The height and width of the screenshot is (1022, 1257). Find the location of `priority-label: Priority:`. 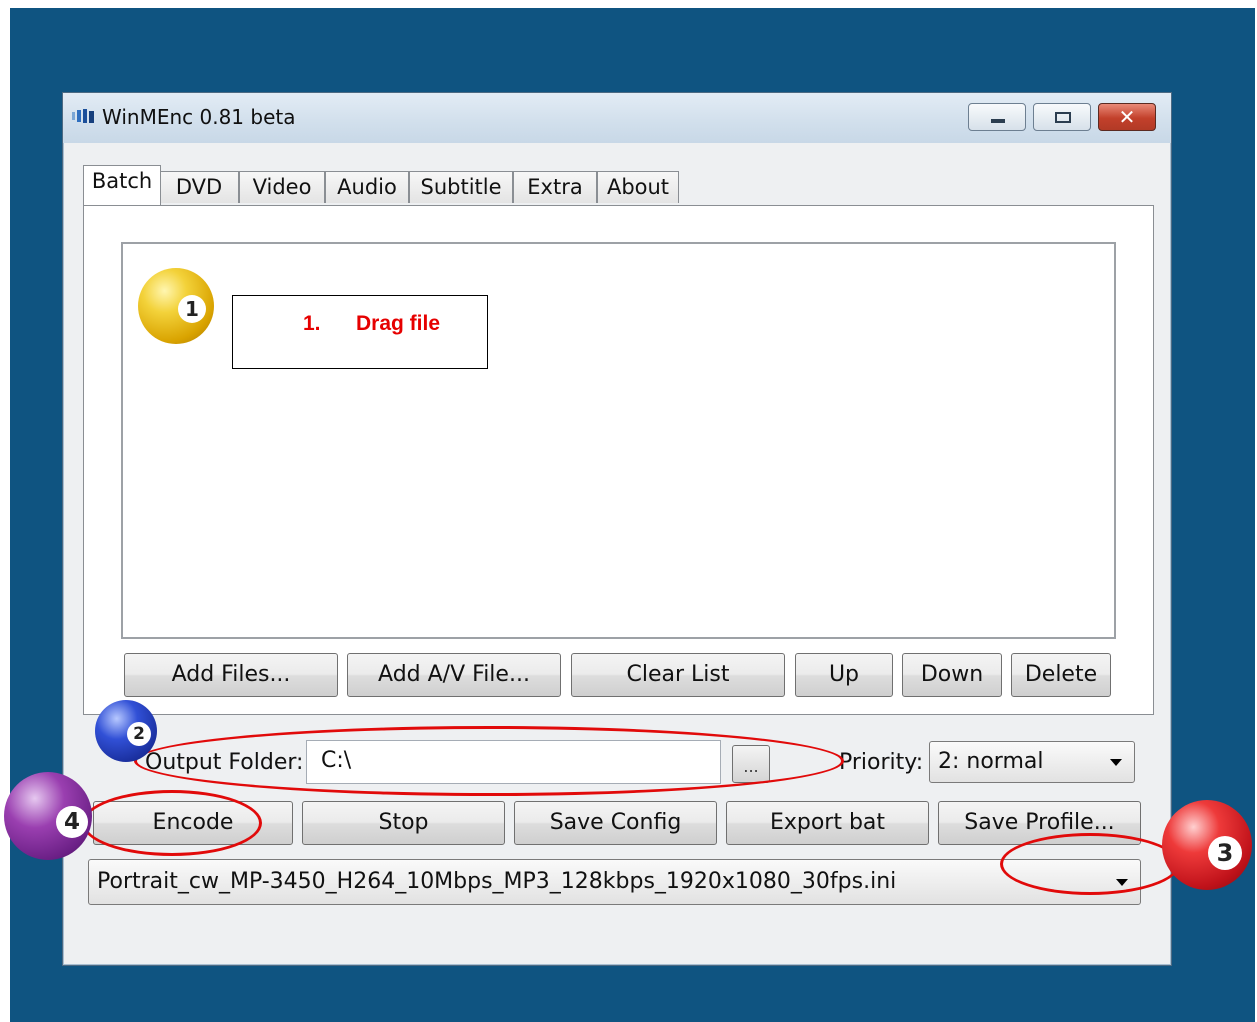

priority-label: Priority: is located at coordinates (881, 762).